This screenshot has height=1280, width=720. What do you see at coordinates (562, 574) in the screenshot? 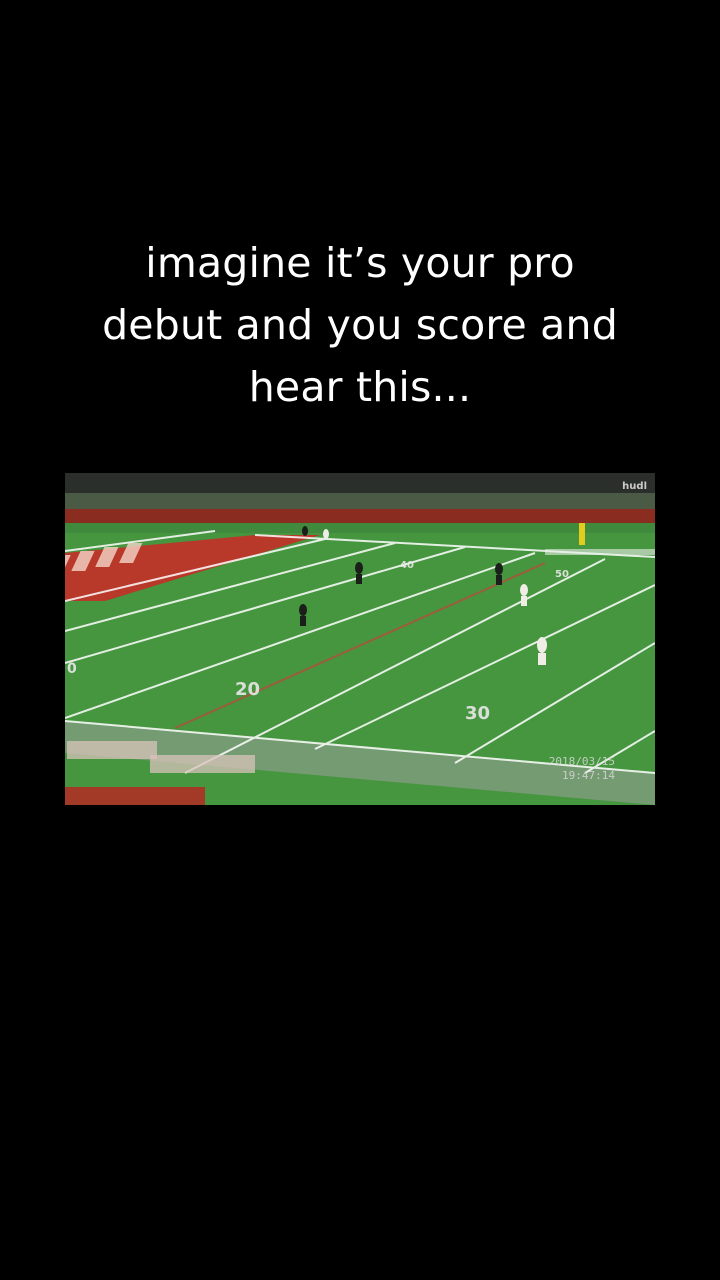
I see `yard-number: 50` at bounding box center [562, 574].